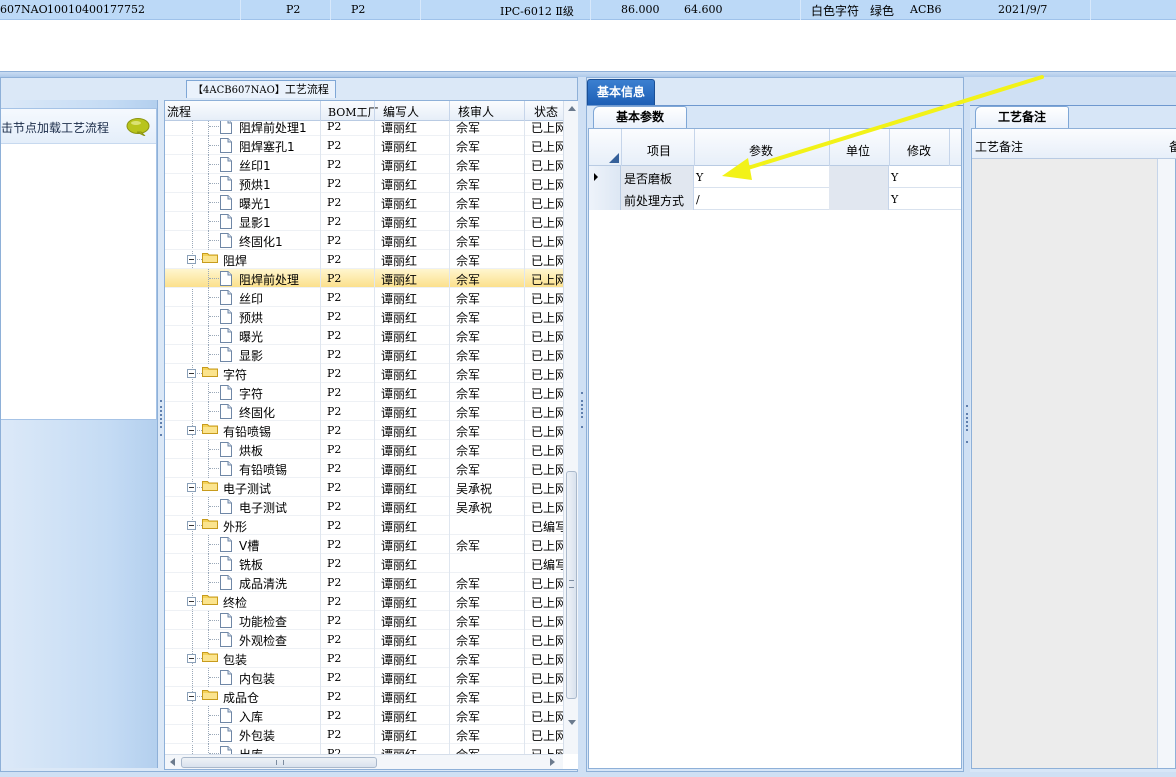 The image size is (1176, 777). What do you see at coordinates (621, 92) in the screenshot?
I see `tab-basic-info: 基本信息` at bounding box center [621, 92].